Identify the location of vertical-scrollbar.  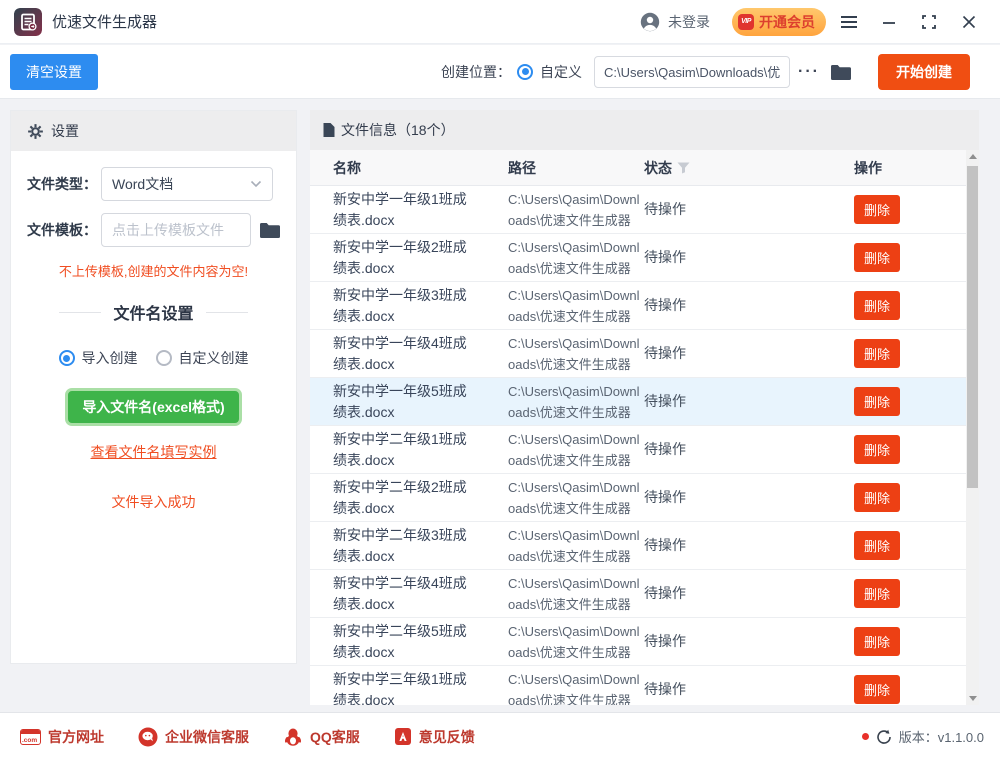
(972, 427).